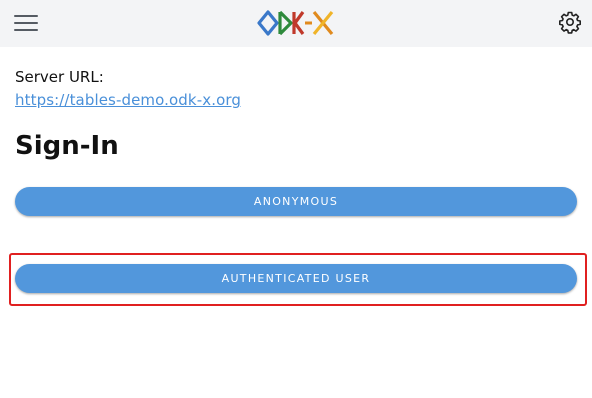  I want to click on logo-d-shape, so click(285, 23).